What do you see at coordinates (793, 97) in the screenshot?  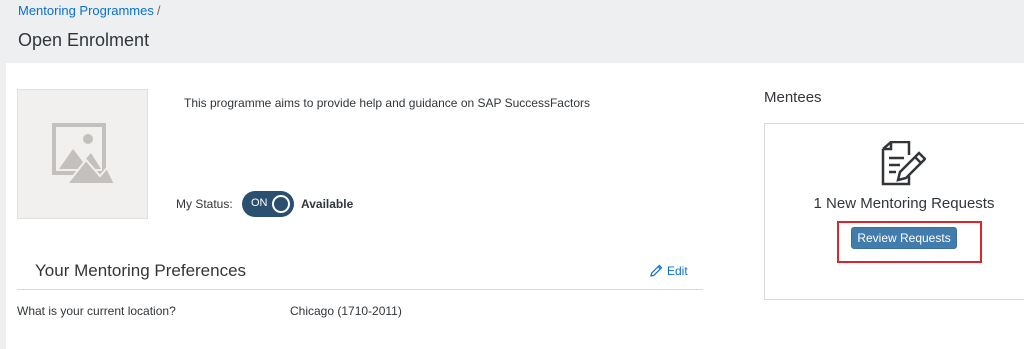 I see `mentees-title: Mentees` at bounding box center [793, 97].